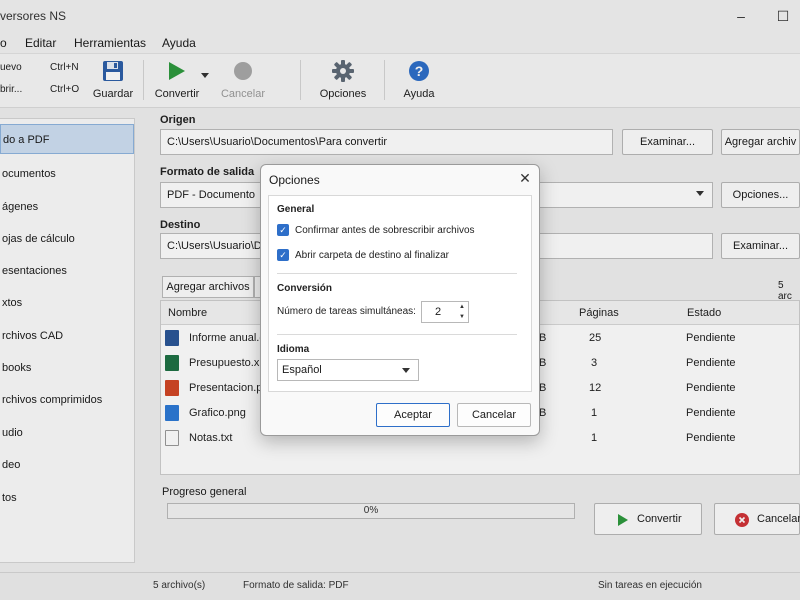 The height and width of the screenshot is (600, 800). I want to click on accept-button: Aceptar, so click(413, 415).